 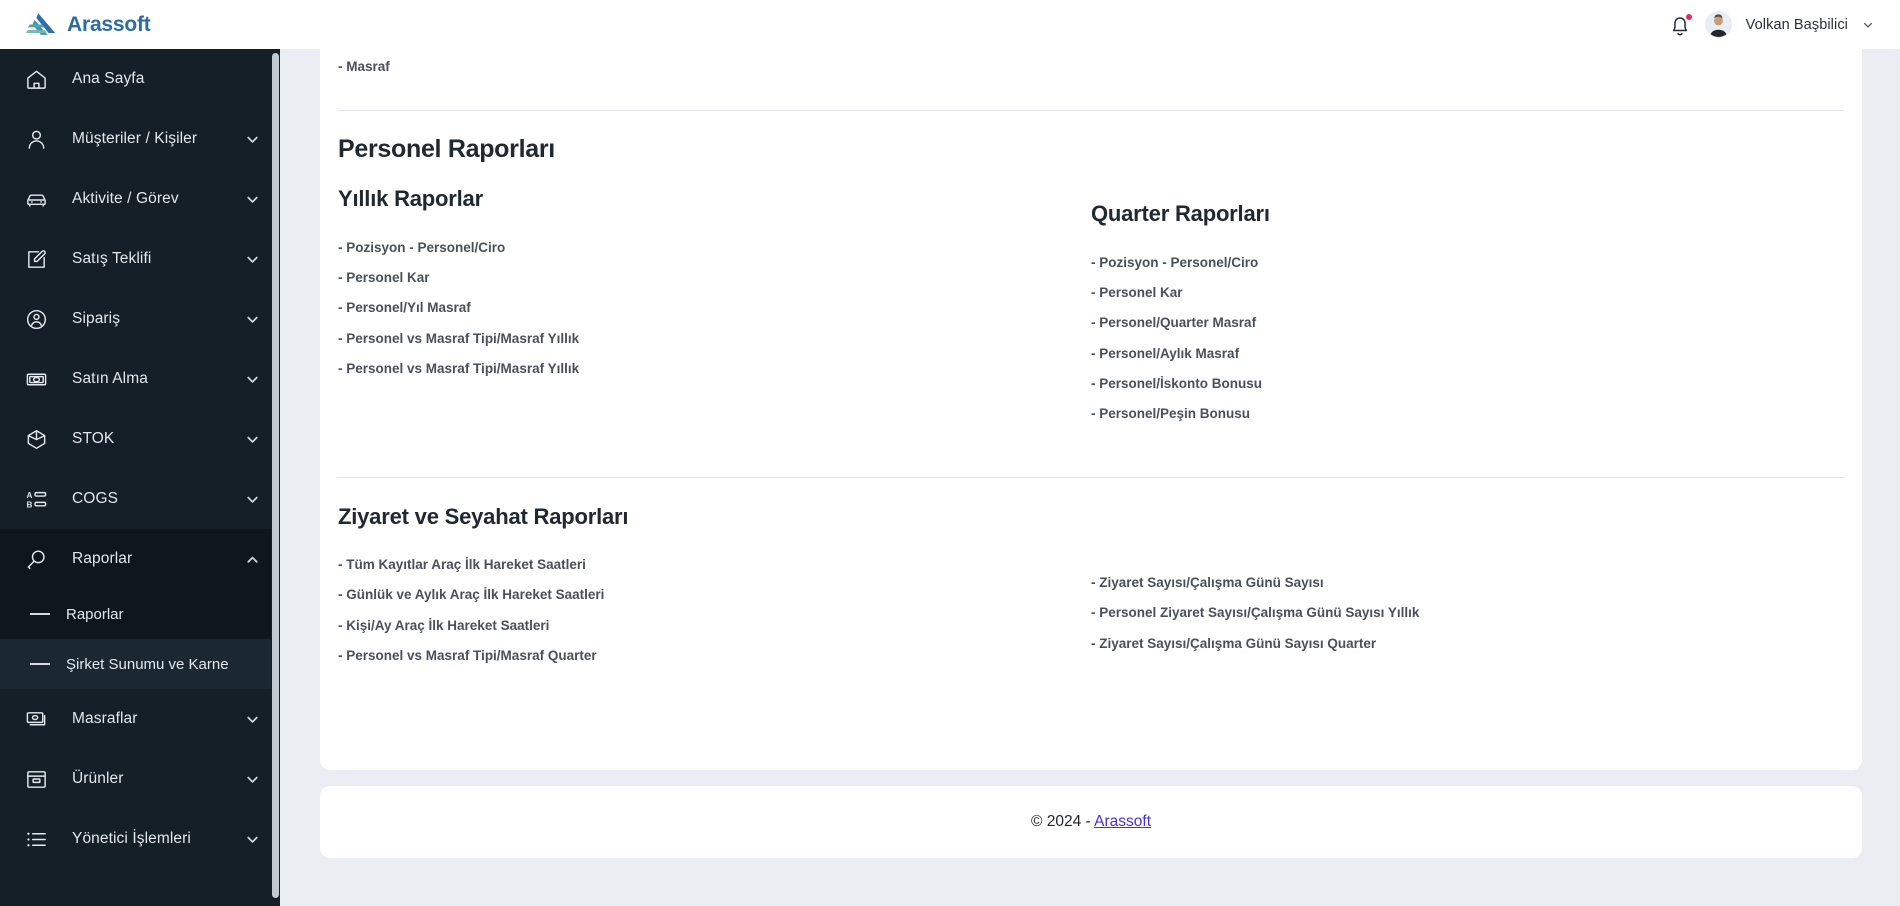 I want to click on sidebar-subitem-label: Raporlar, so click(x=95, y=614).